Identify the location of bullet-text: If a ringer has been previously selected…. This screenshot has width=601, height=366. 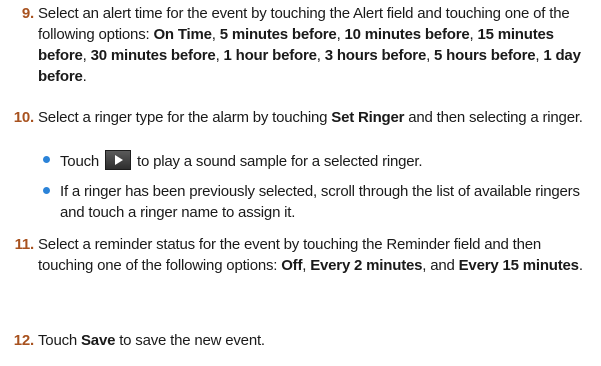
(320, 202).